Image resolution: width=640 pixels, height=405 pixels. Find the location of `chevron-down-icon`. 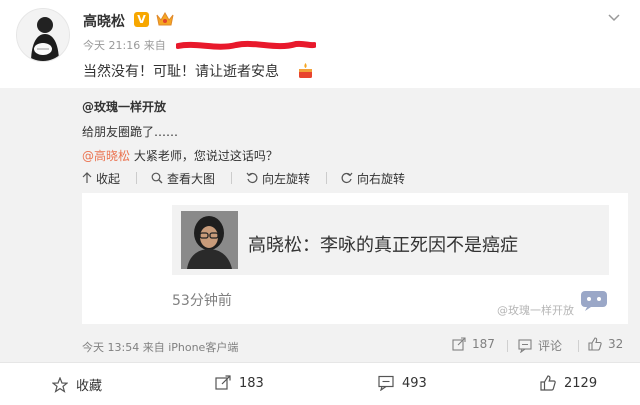

chevron-down-icon is located at coordinates (614, 18).